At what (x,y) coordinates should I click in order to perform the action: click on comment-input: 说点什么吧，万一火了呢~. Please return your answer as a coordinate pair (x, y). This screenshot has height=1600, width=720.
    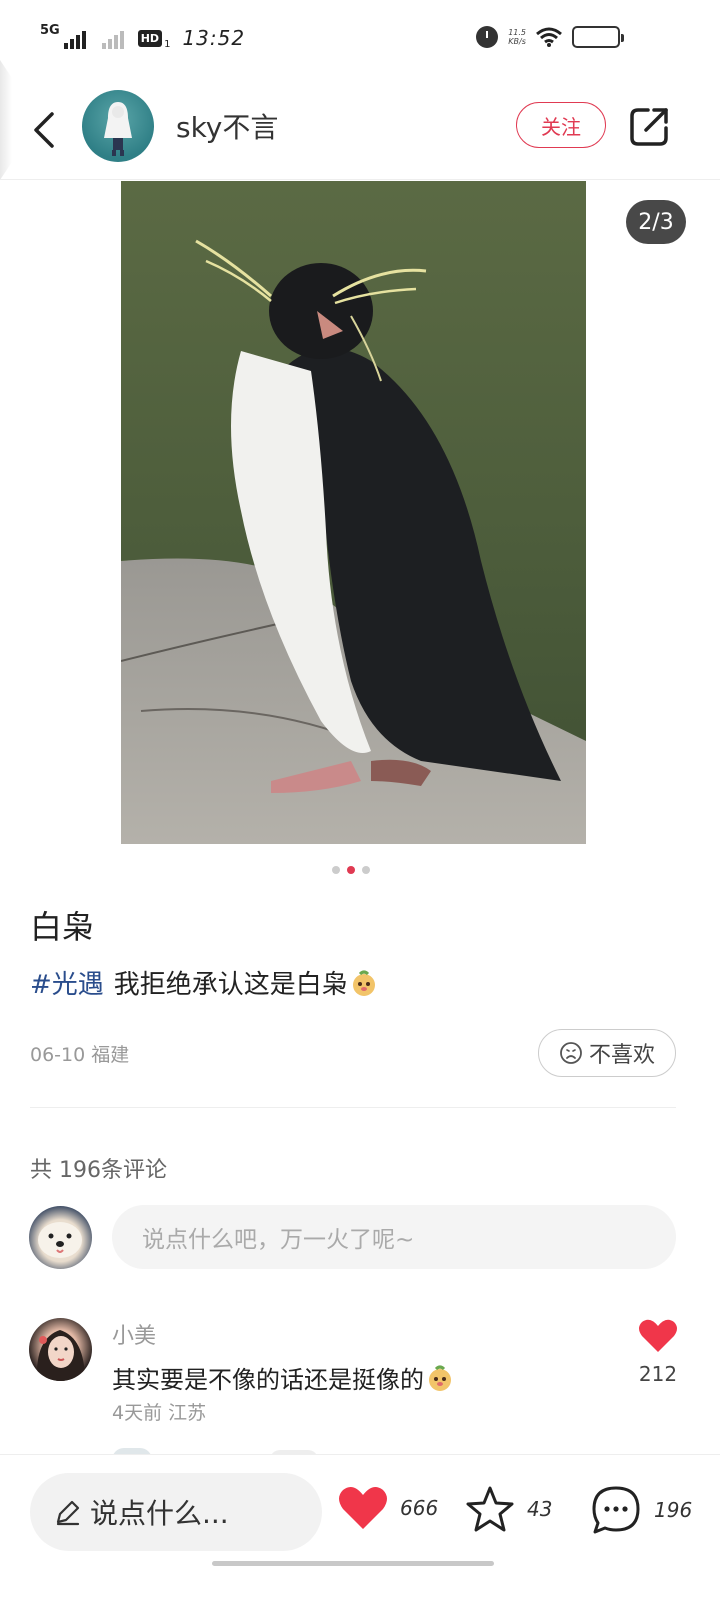
    Looking at the image, I should click on (394, 1237).